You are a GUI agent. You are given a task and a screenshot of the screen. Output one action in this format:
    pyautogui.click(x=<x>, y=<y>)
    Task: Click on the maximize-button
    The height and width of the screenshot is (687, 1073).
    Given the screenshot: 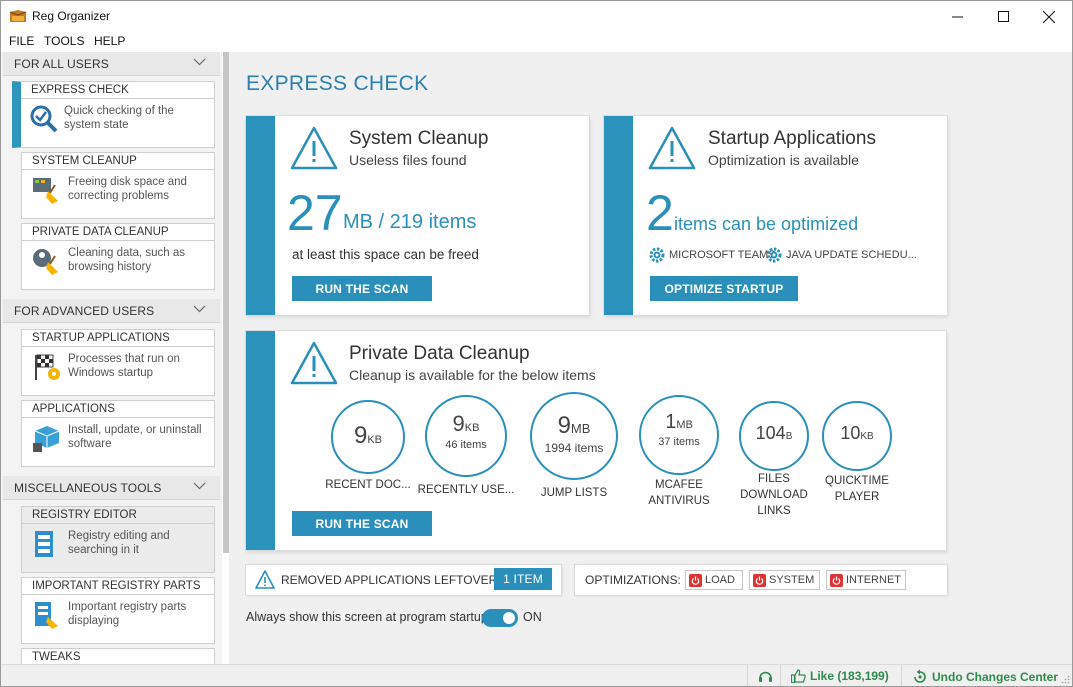 What is the action you would take?
    pyautogui.click(x=1003, y=16)
    